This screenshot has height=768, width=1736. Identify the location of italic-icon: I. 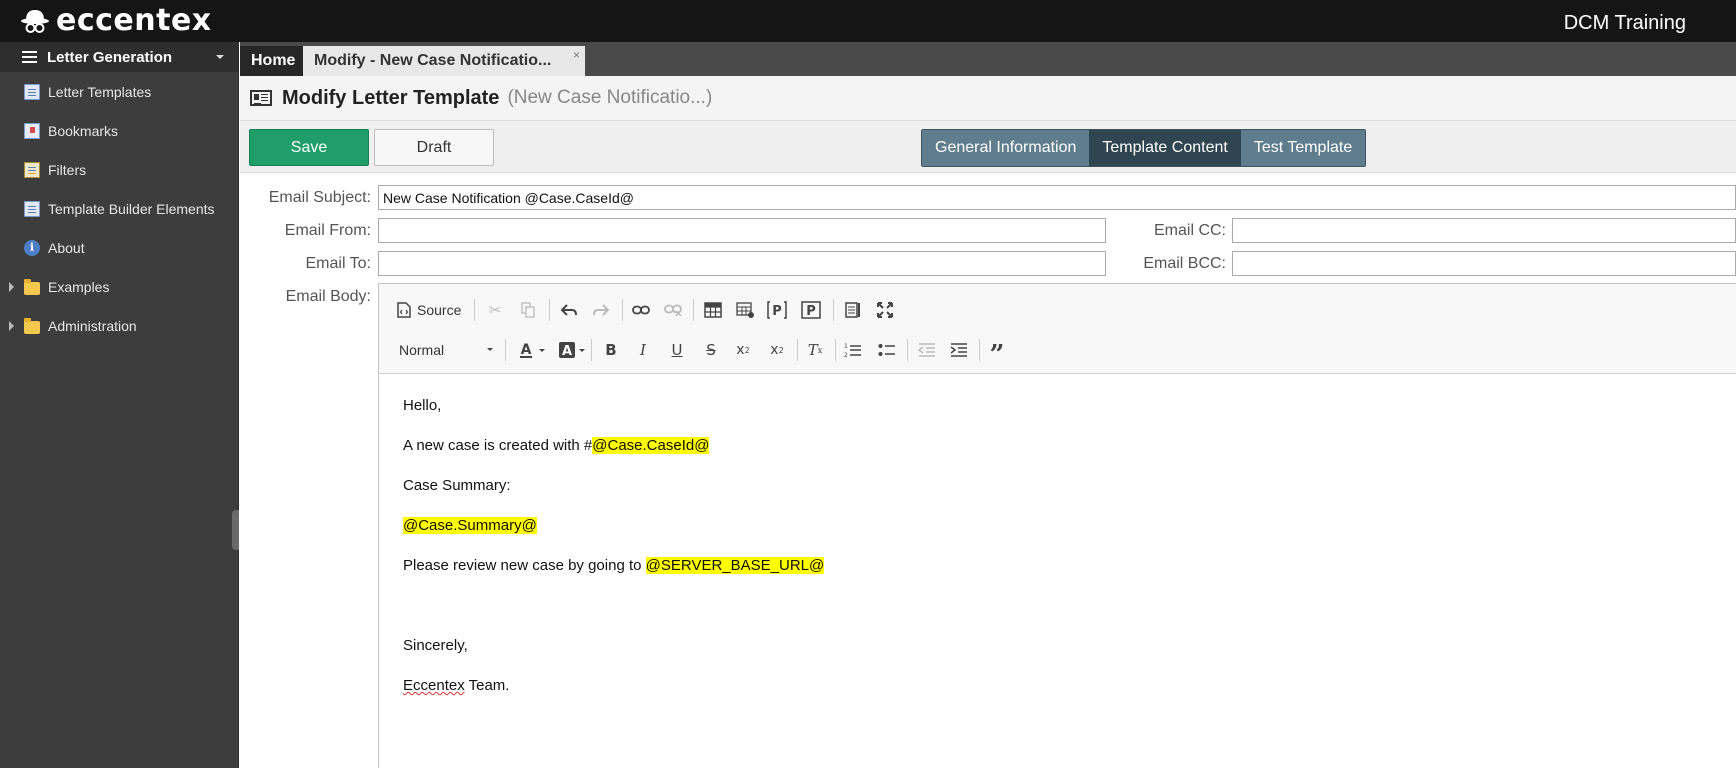
(643, 350).